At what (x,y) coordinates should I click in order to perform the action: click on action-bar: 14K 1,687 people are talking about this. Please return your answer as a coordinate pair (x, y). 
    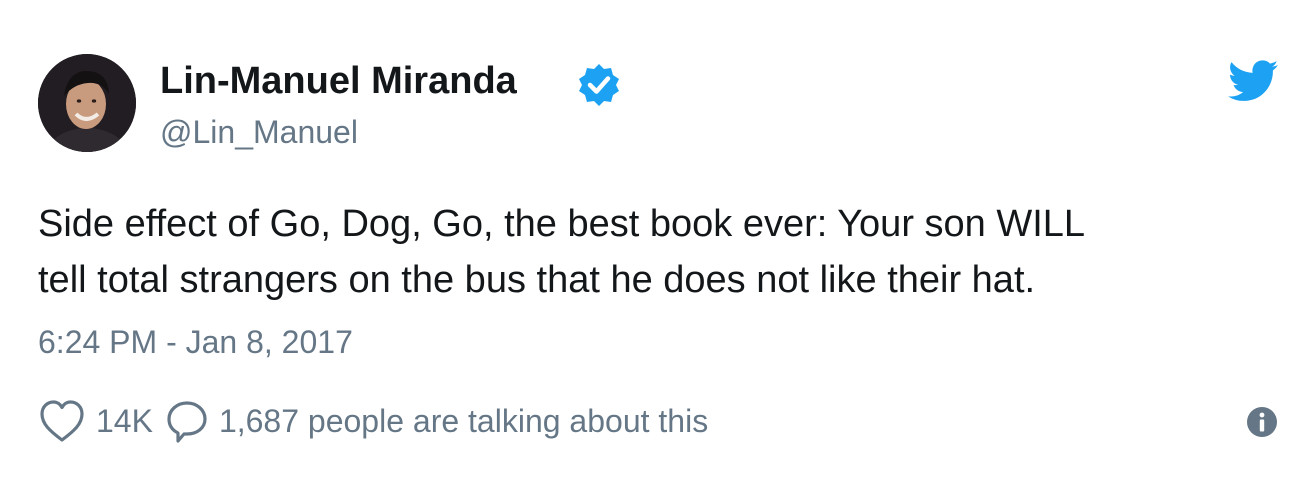
    Looking at the image, I should click on (373, 421).